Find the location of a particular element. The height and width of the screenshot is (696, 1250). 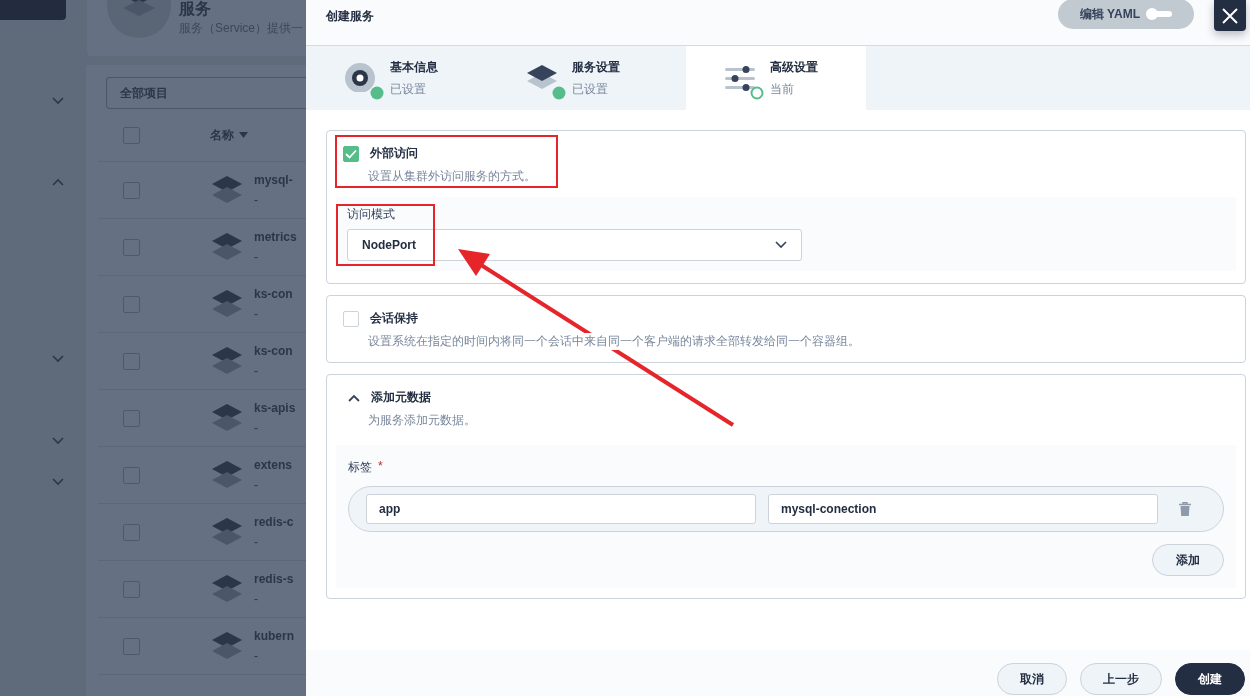

field-label: 访问模式 is located at coordinates (371, 214).